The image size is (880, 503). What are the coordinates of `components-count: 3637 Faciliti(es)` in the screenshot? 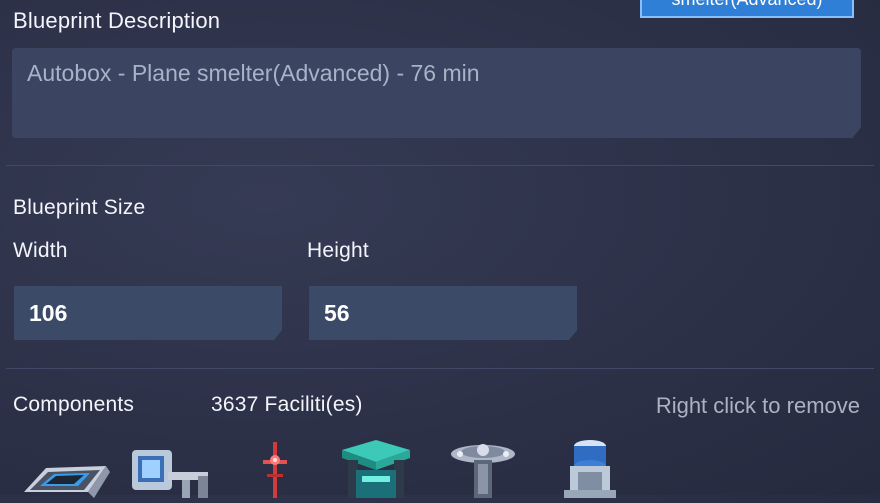 It's located at (287, 404).